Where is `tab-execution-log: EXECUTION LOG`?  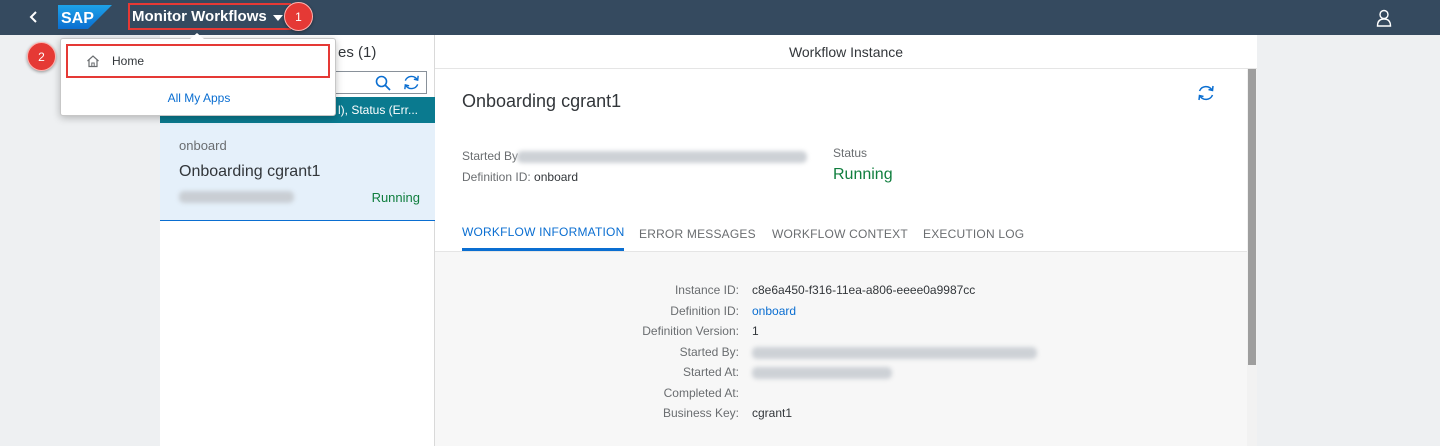 tab-execution-log: EXECUTION LOG is located at coordinates (973, 233).